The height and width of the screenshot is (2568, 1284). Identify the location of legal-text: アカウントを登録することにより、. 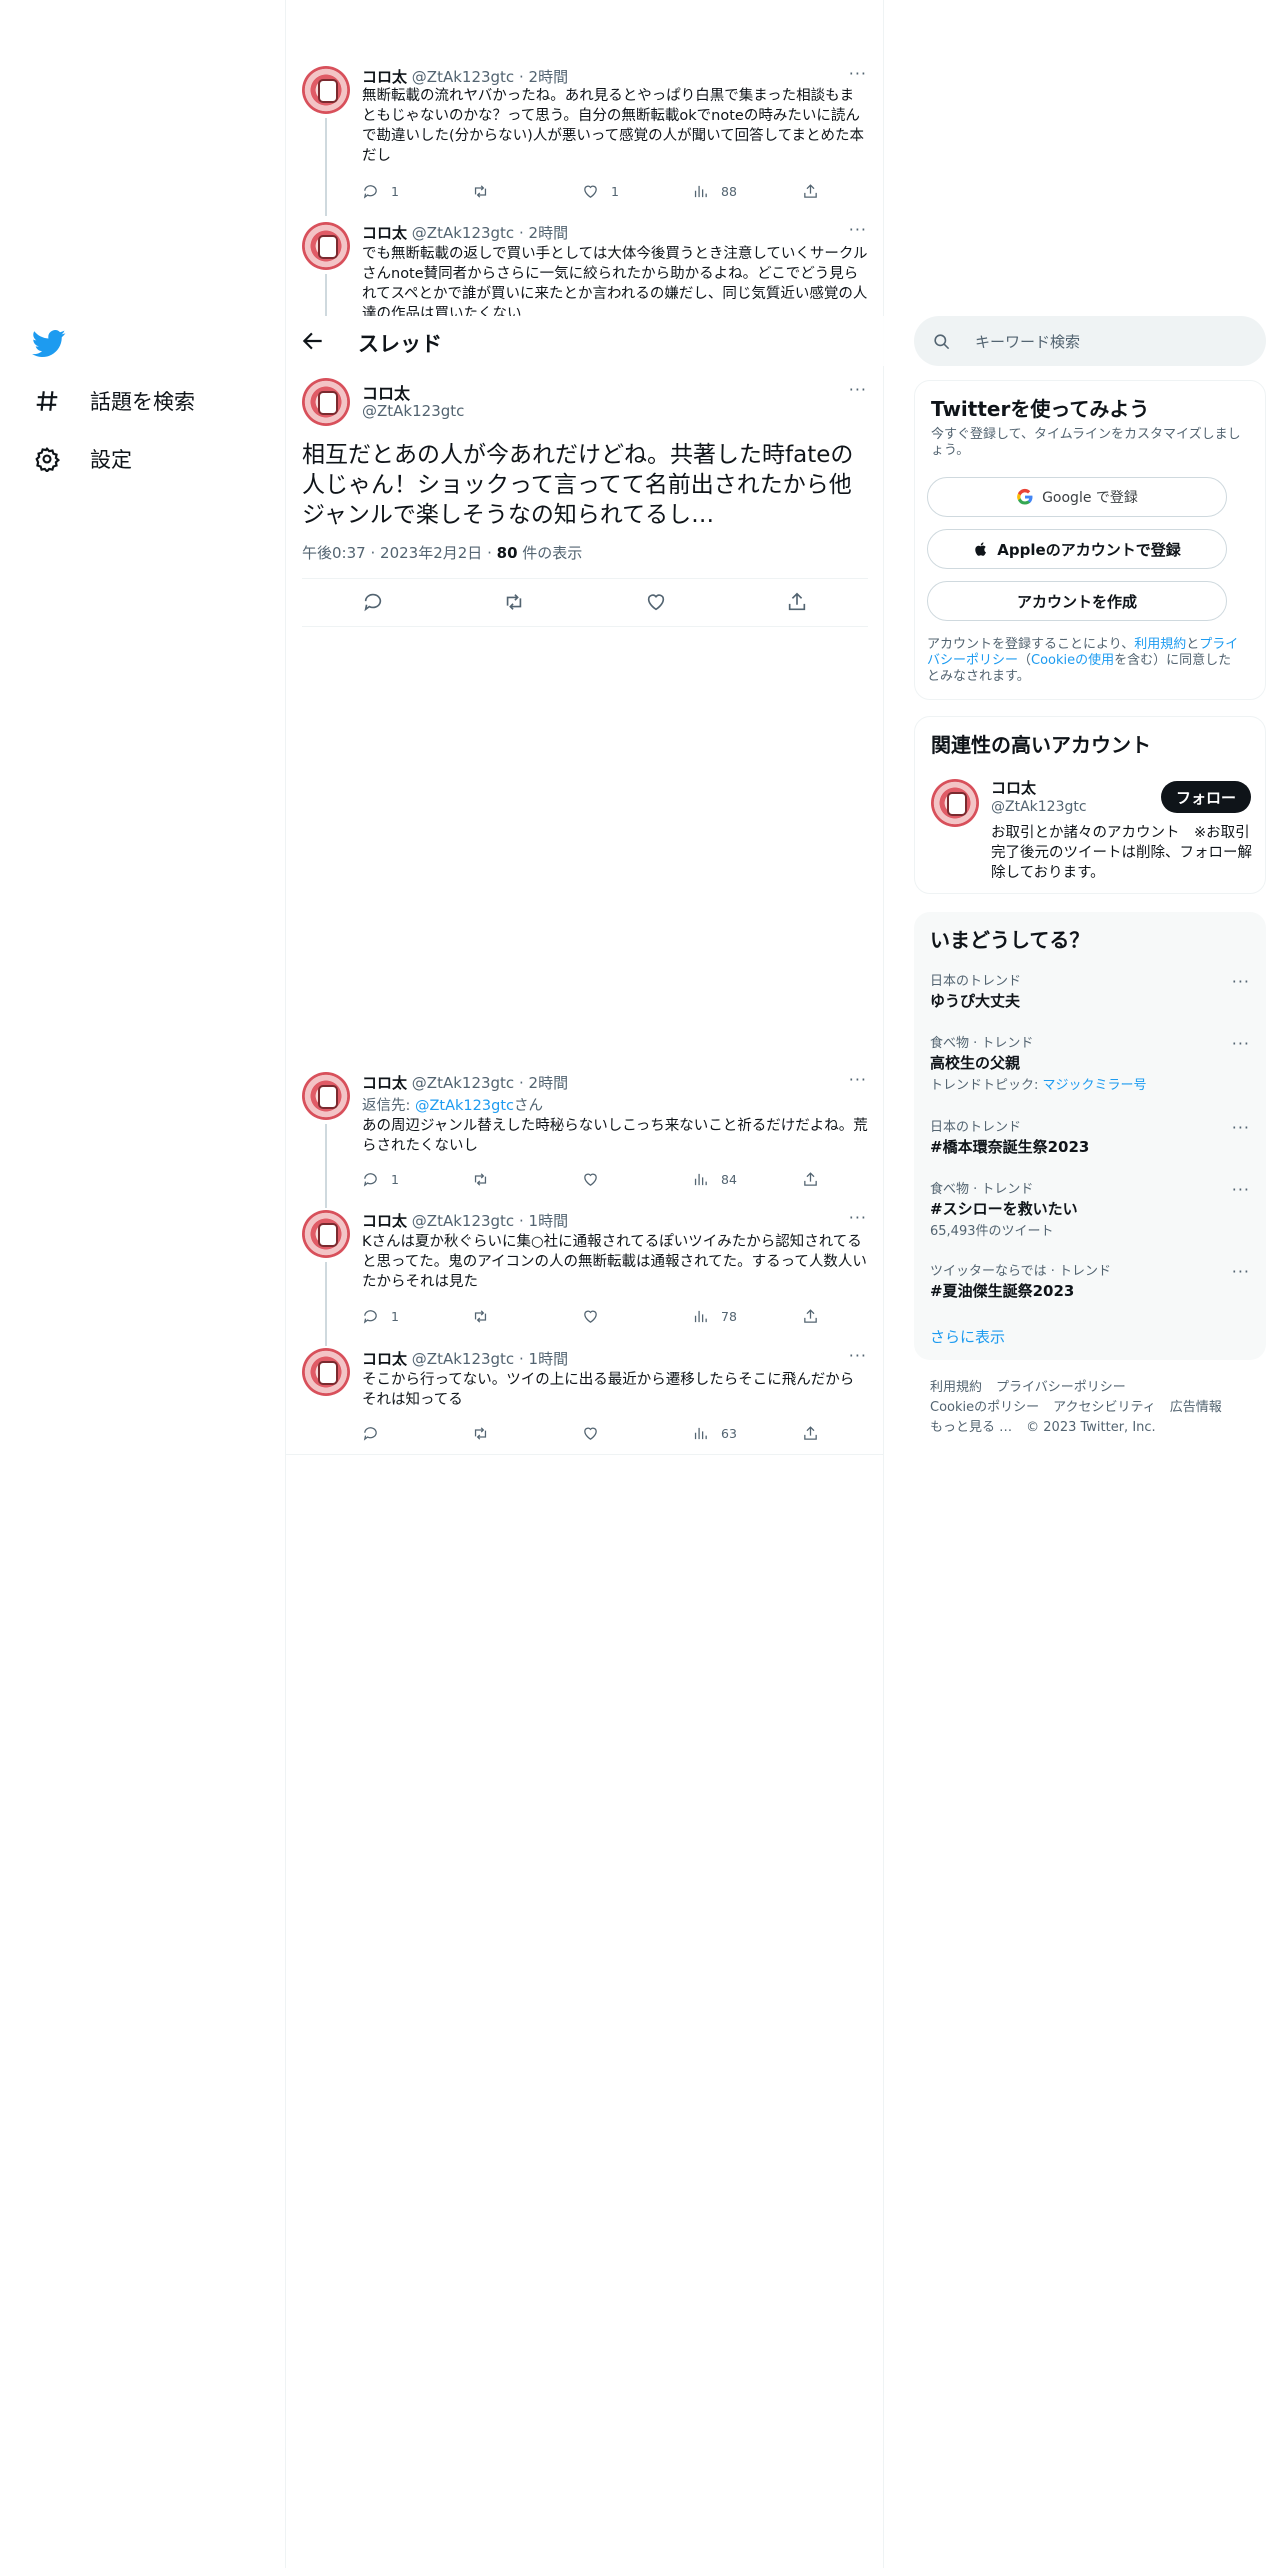
(1031, 644).